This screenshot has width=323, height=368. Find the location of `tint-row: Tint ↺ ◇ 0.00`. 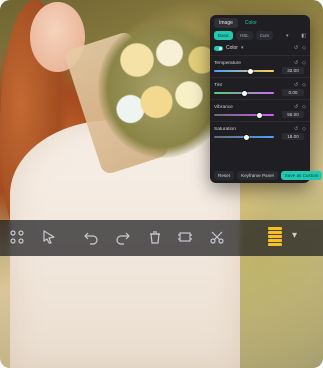

tint-row: Tint ↺ ◇ 0.00 is located at coordinates (260, 89).